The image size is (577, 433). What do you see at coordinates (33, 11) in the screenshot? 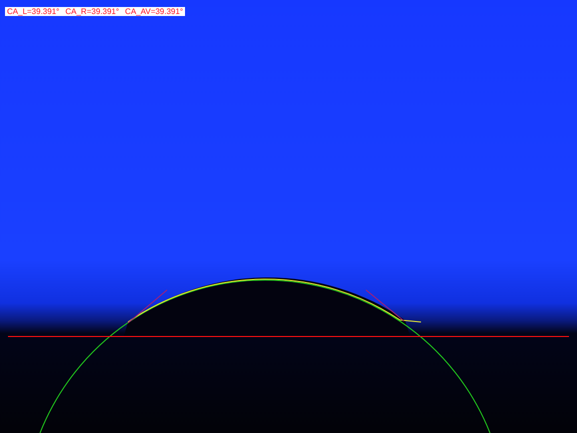
I see `contact-angle-text: CA_L=39.391°` at bounding box center [33, 11].